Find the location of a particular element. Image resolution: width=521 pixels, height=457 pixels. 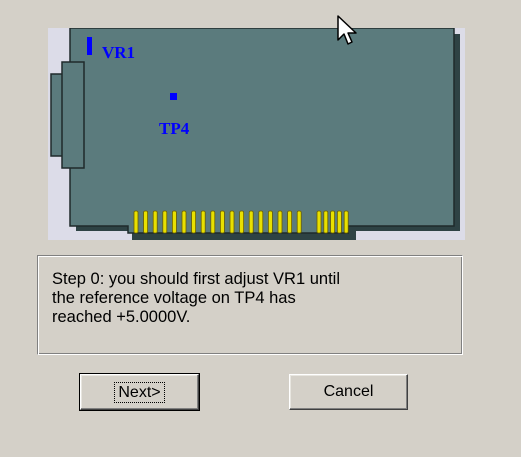

cancel-button: Cancel is located at coordinates (348, 392).